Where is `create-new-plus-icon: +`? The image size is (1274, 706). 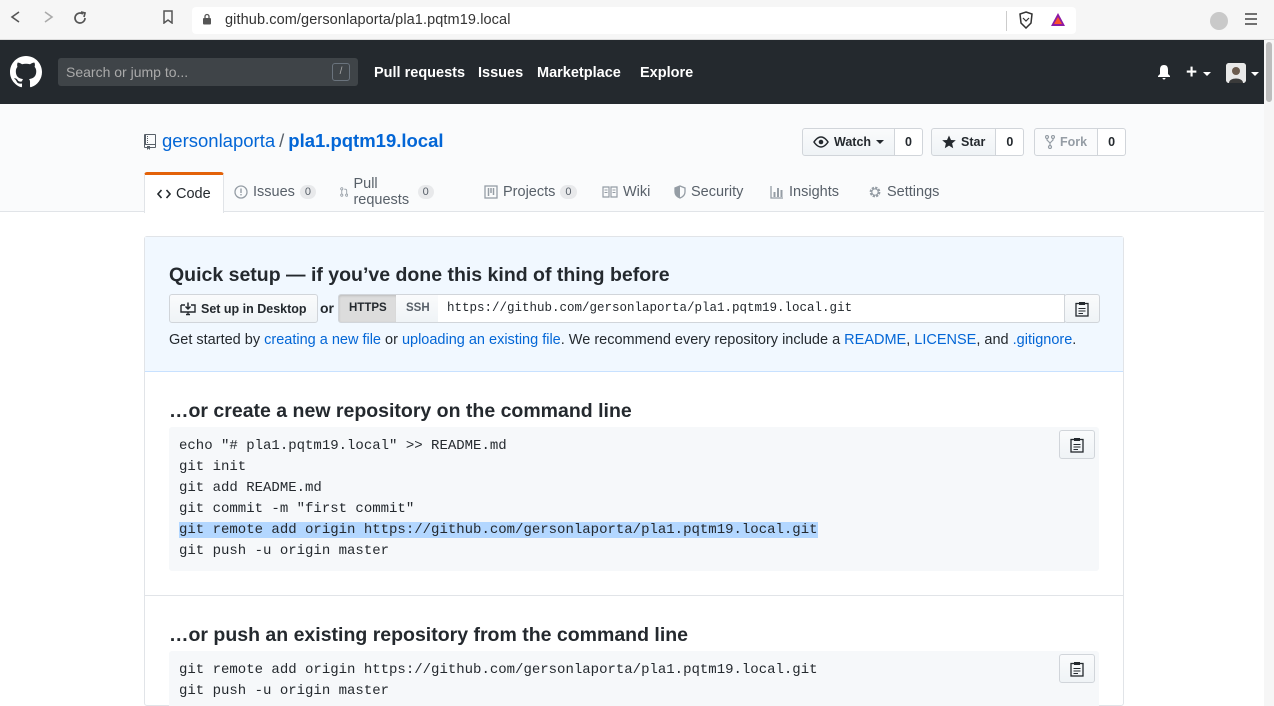 create-new-plus-icon: + is located at coordinates (1191, 73).